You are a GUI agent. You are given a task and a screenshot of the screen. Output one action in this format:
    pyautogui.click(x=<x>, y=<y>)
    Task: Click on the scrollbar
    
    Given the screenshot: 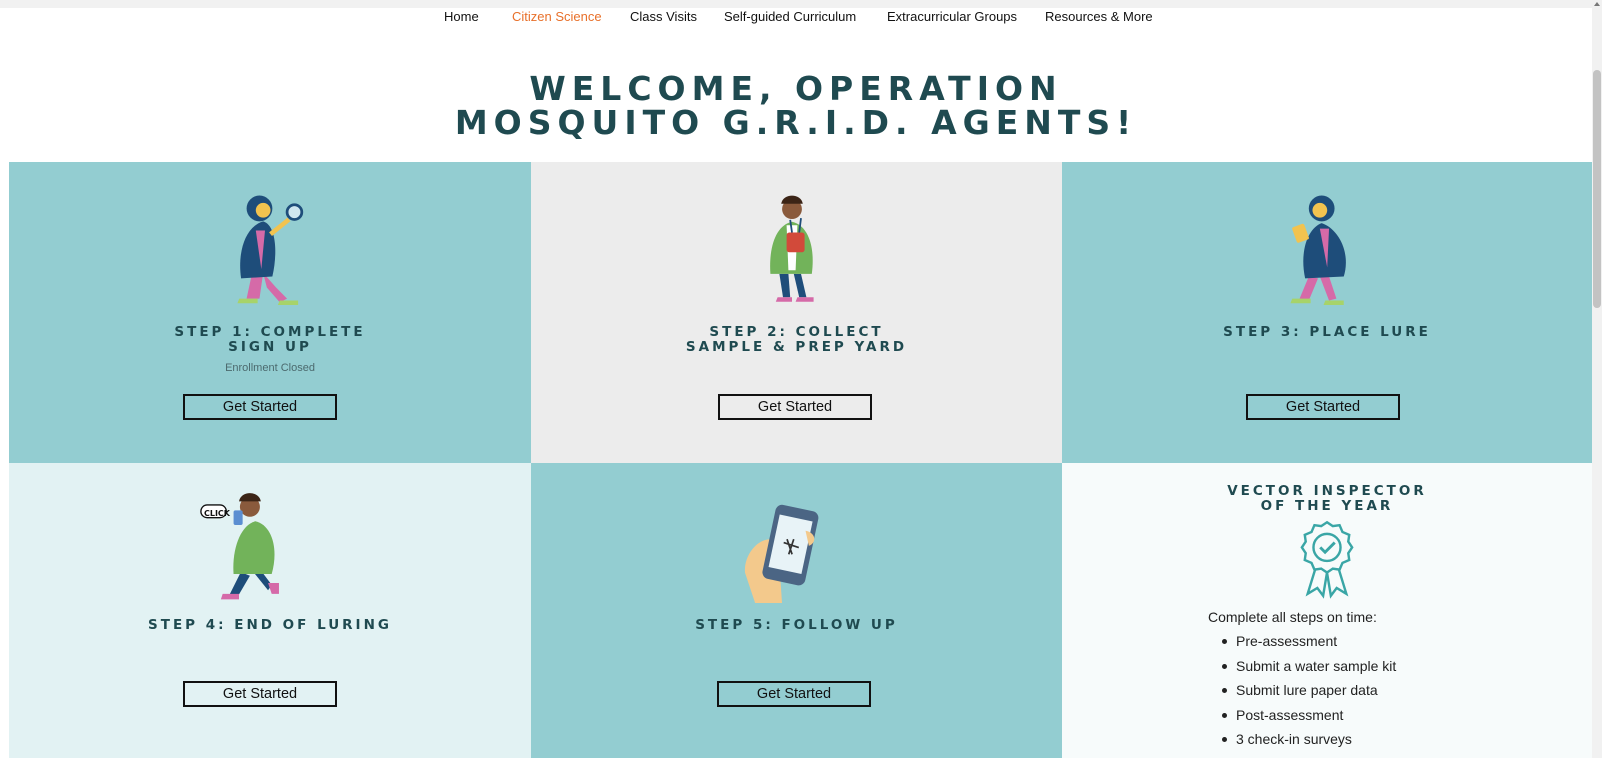 What is the action you would take?
    pyautogui.click(x=1597, y=379)
    